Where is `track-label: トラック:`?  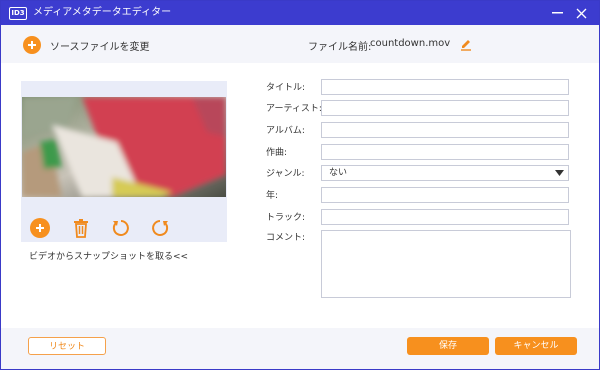
track-label: トラック: is located at coordinates (286, 218).